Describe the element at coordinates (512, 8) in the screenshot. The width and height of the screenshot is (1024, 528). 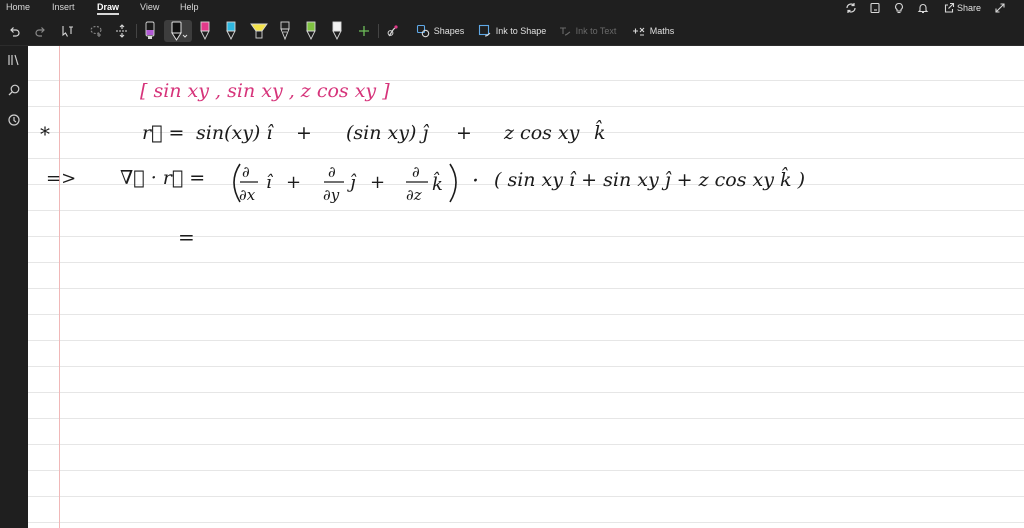
I see `menu-bar: Home Insert Draw View Help Share` at that location.